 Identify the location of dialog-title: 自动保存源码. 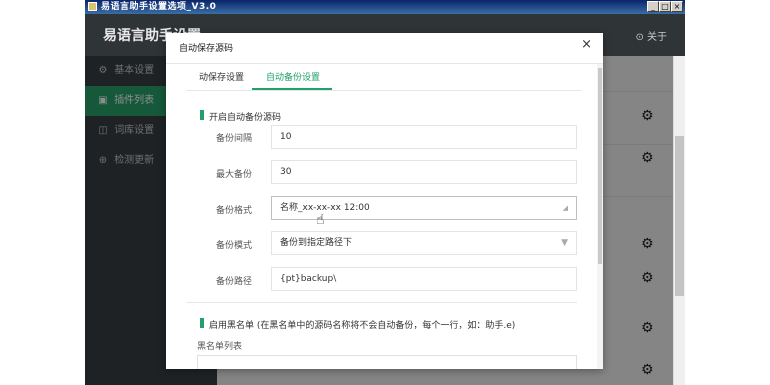
(206, 49).